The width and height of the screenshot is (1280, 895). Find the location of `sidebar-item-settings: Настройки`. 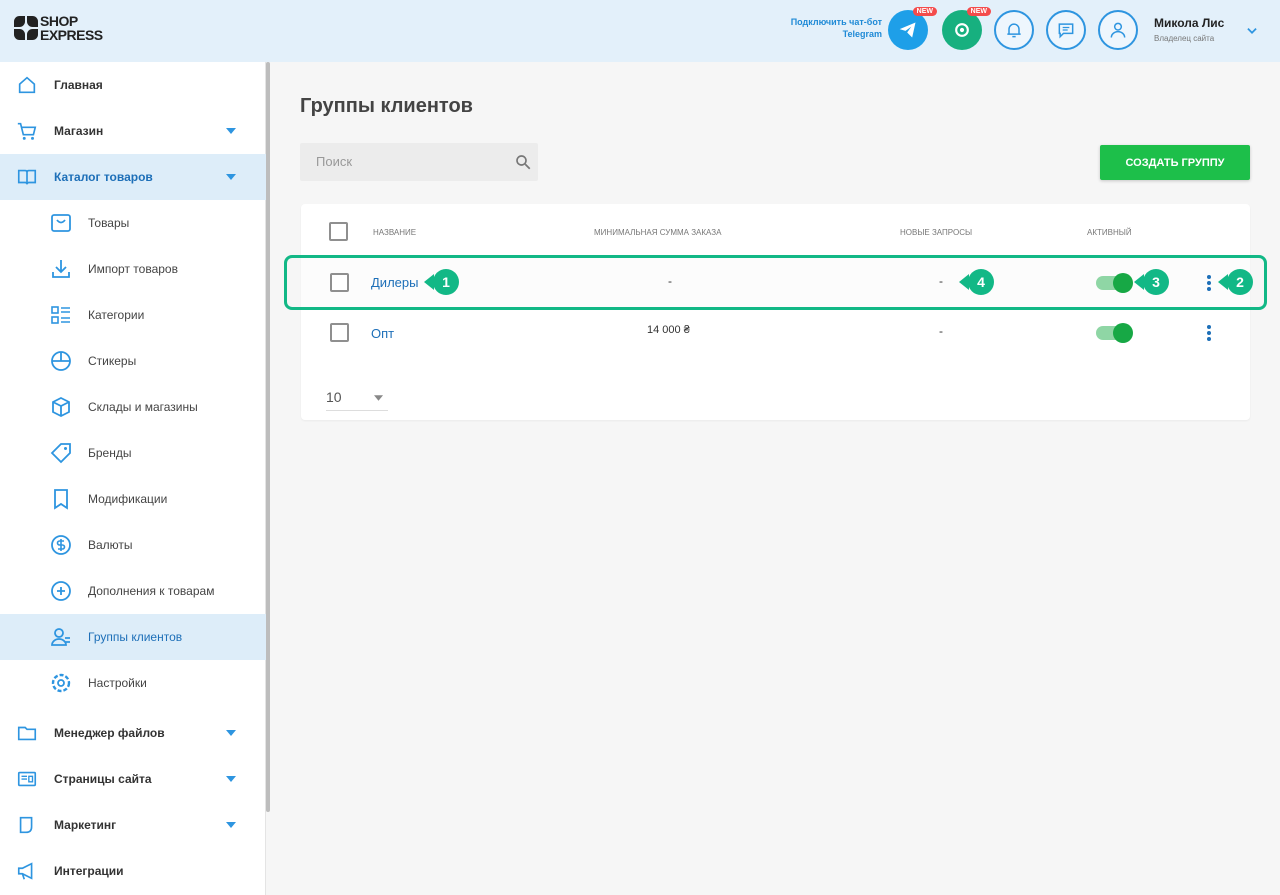

sidebar-item-settings: Настройки is located at coordinates (133, 683).